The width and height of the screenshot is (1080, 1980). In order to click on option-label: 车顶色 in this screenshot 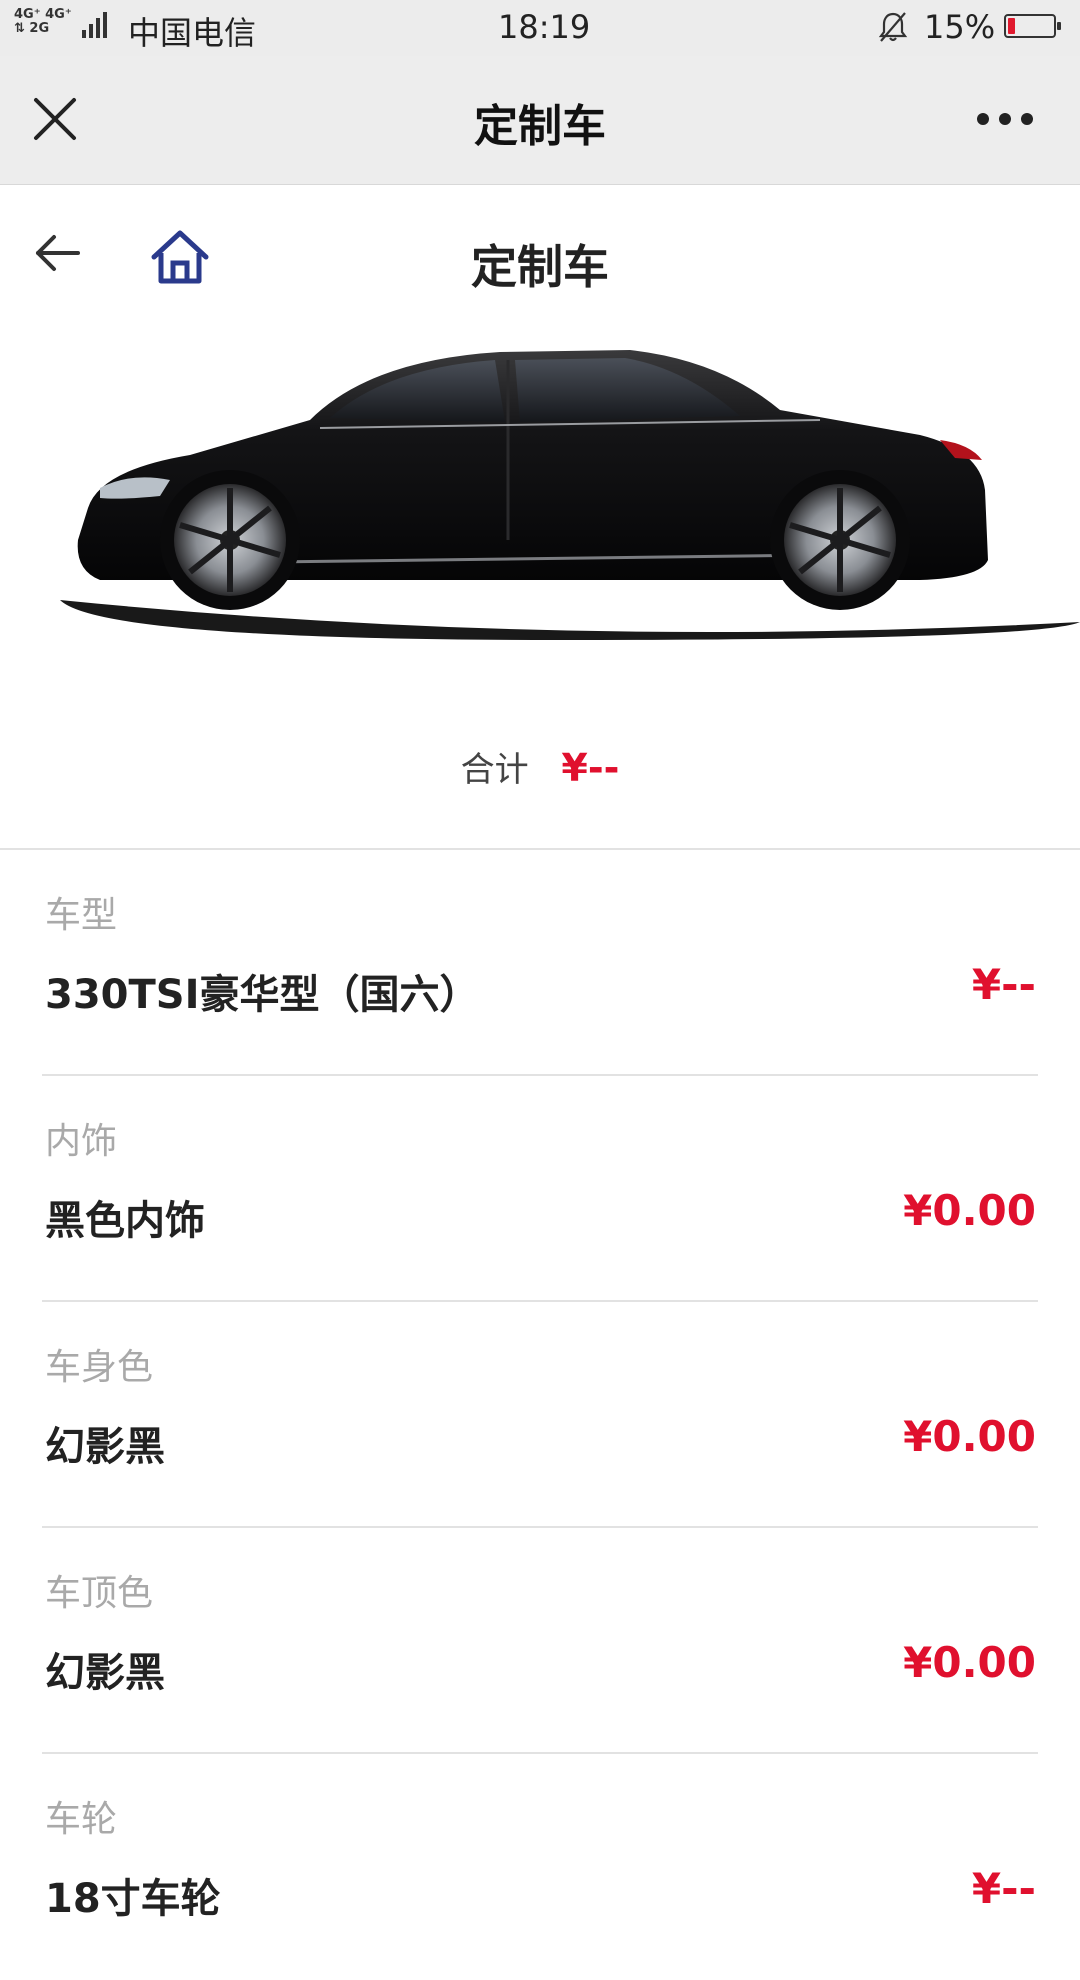, I will do `click(99, 1593)`.